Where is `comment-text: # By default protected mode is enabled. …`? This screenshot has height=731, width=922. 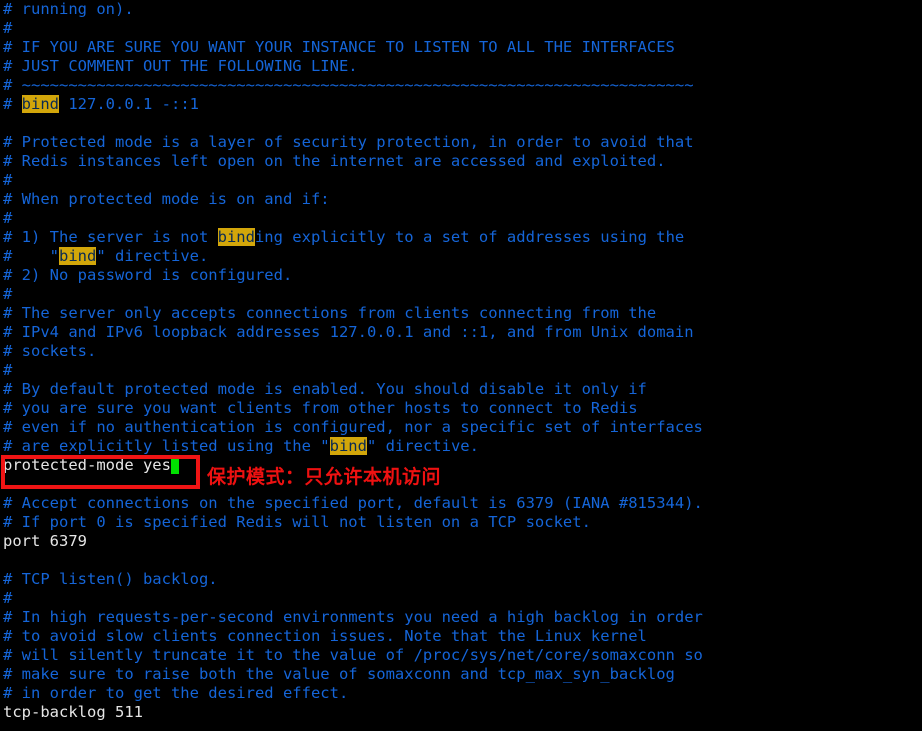 comment-text: # By default protected mode is enabled. … is located at coordinates (325, 389).